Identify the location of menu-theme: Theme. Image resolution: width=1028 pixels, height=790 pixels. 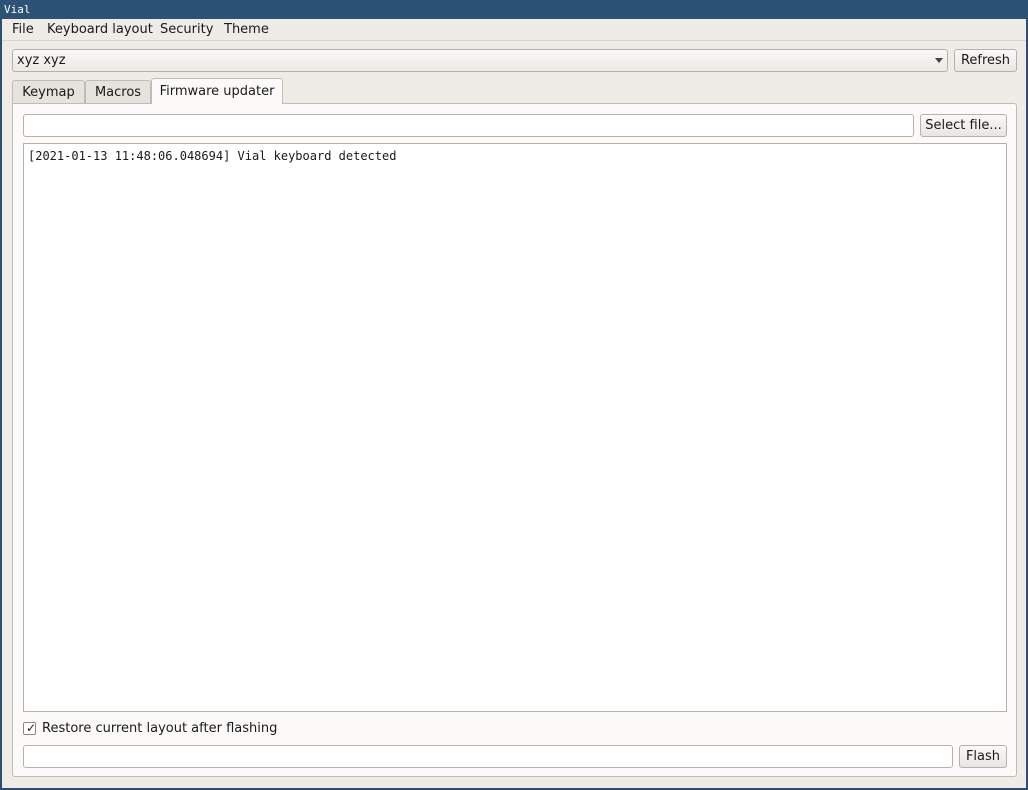
(246, 29).